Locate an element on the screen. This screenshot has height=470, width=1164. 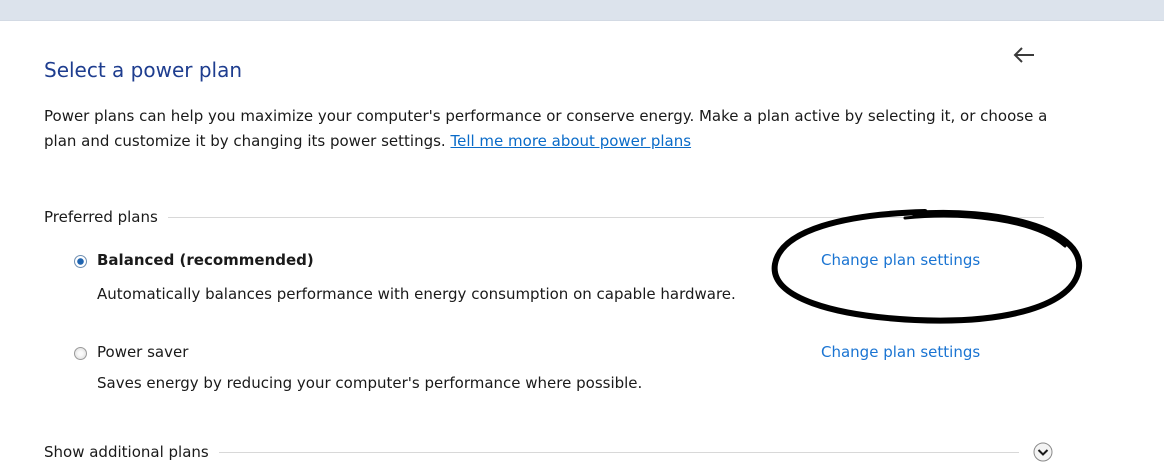
plan-power-saver-name: Power saver is located at coordinates (142, 352).